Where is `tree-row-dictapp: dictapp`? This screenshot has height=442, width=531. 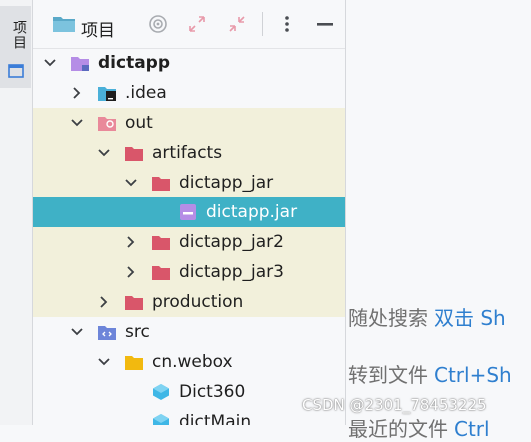 tree-row-dictapp: dictapp is located at coordinates (189, 63).